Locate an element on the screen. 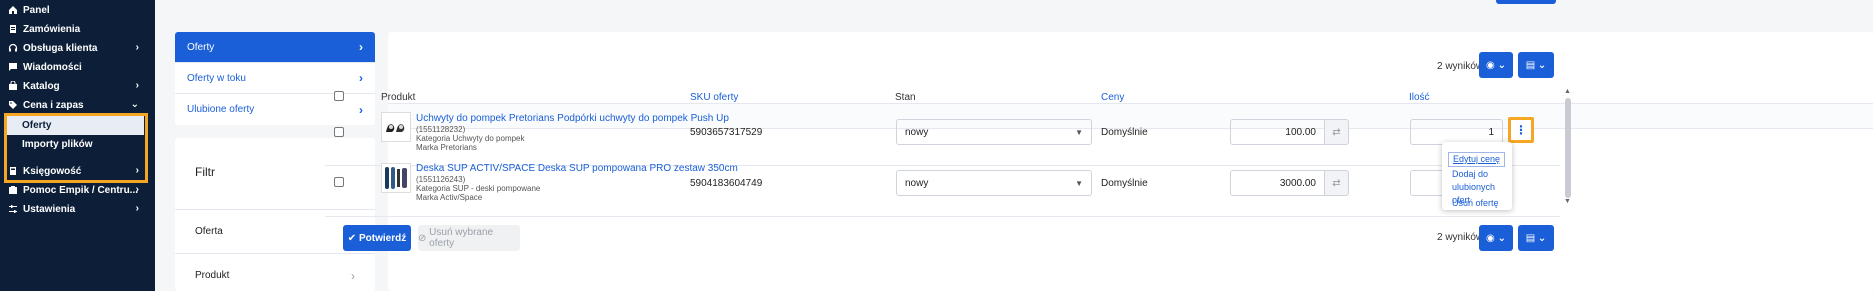 This screenshot has width=1873, height=291. product-brand: Marka Activ/Space is located at coordinates (449, 197).